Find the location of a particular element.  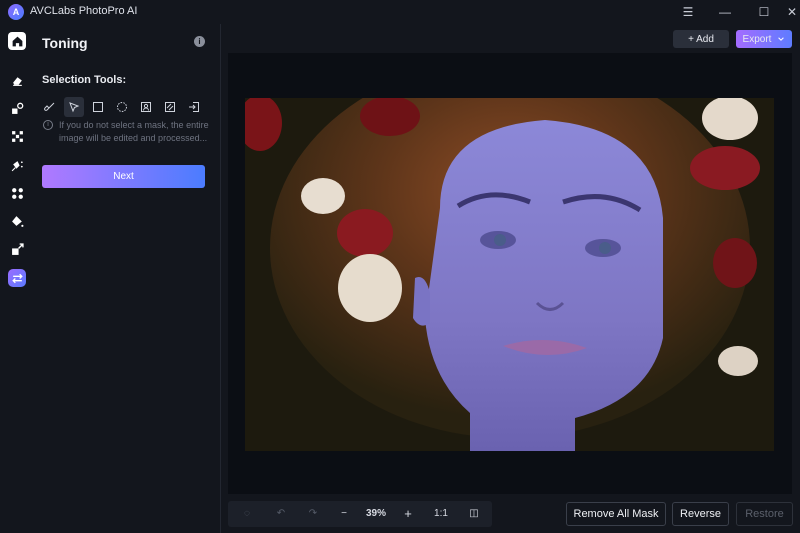

expand-icon is located at coordinates (17, 248).